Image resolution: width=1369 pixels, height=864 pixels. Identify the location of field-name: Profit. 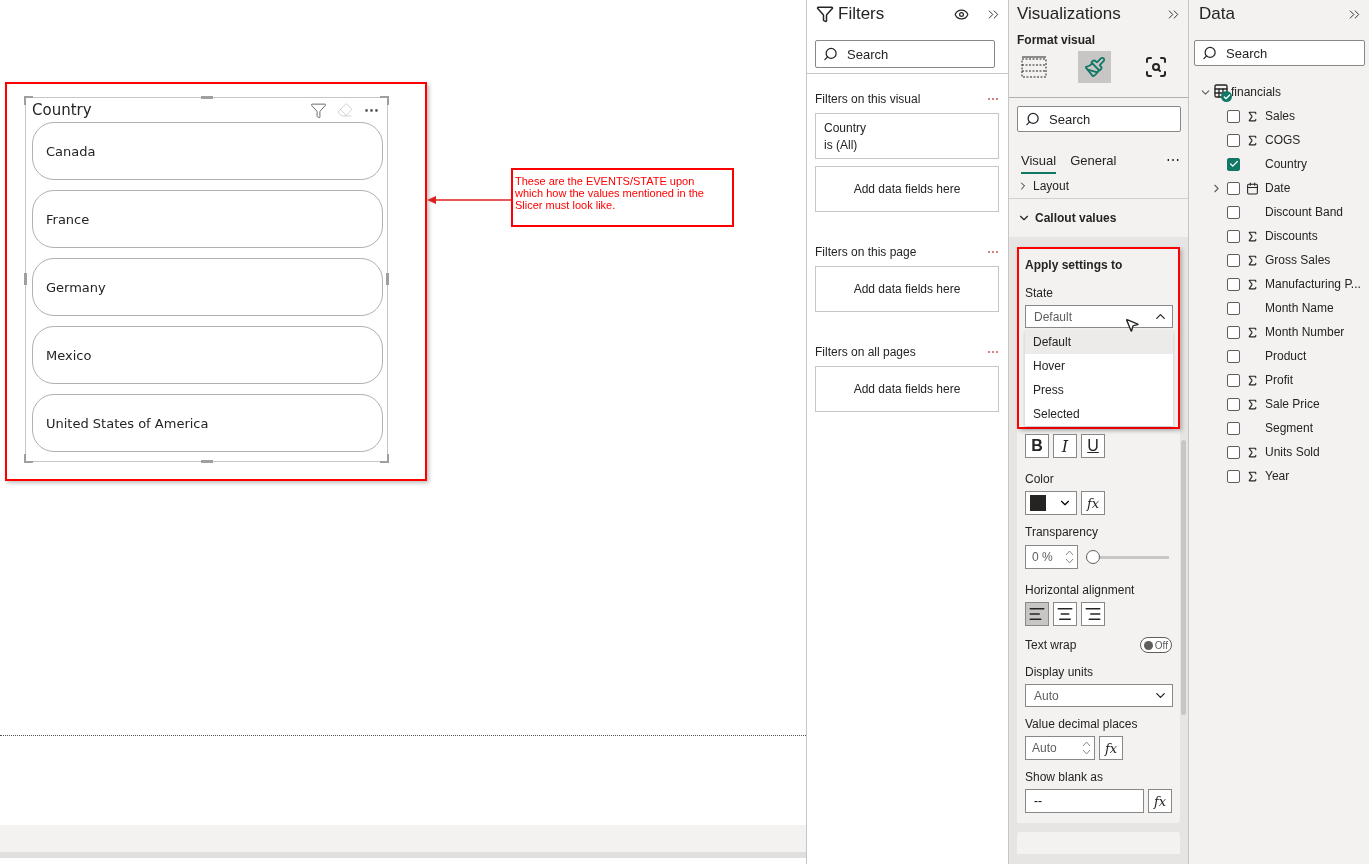
(1279, 380).